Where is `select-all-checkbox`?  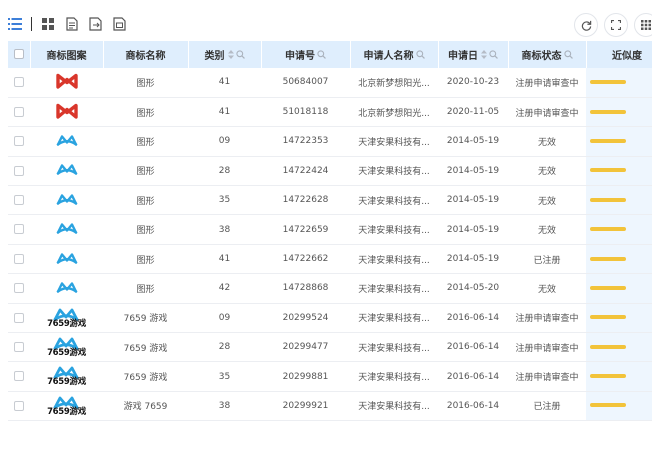 select-all-checkbox is located at coordinates (18, 54).